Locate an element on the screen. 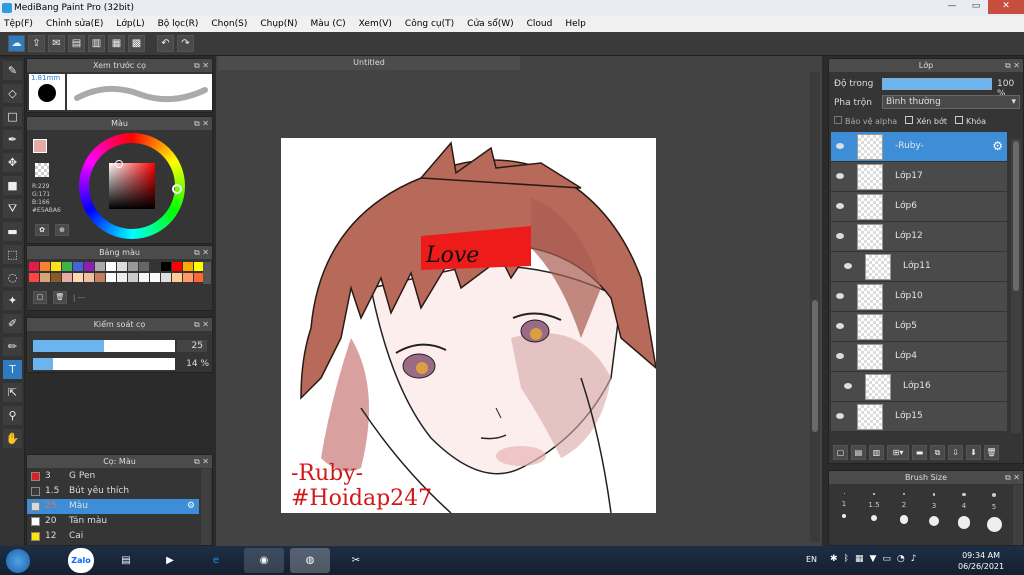  scroll-thumb is located at coordinates (815, 366).